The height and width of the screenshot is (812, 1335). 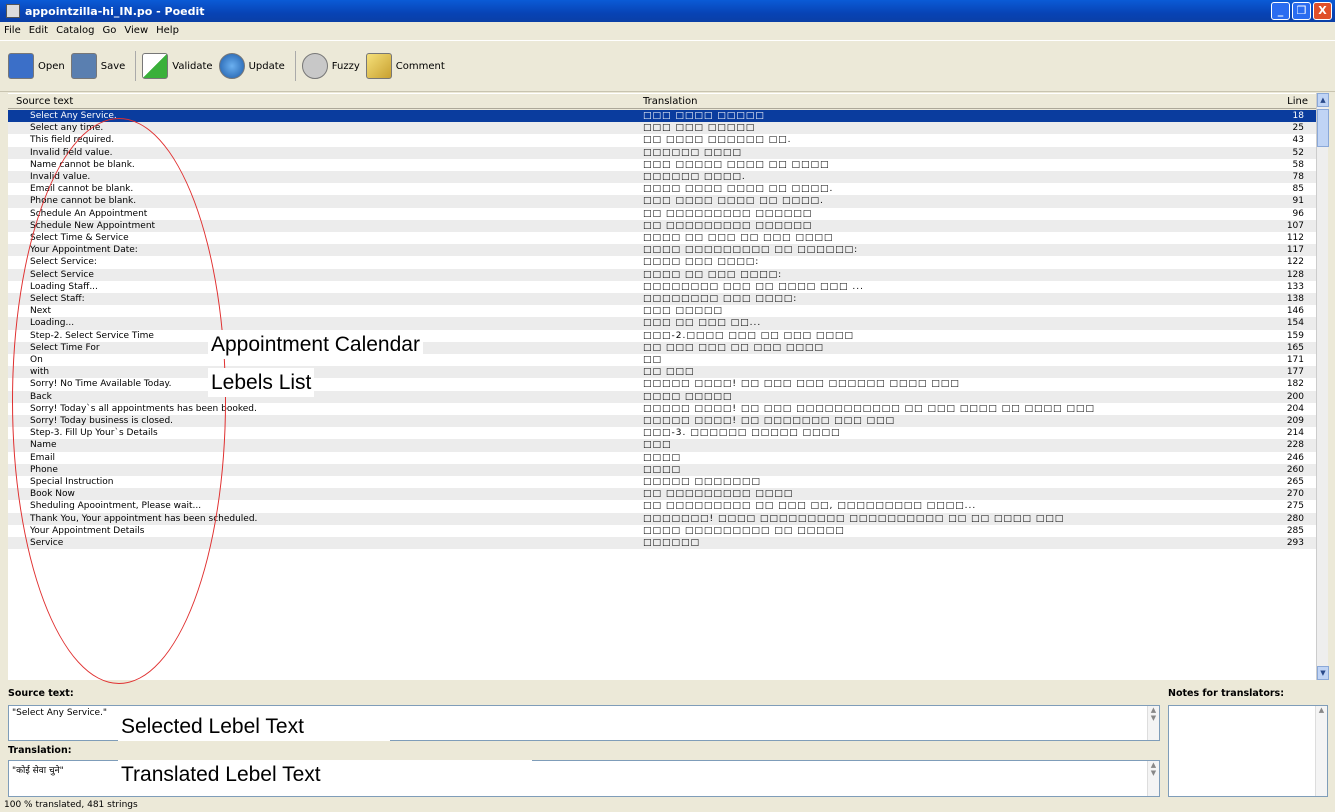 I want to click on scroll-up-arrow-icon: ▲, so click(x=1323, y=100).